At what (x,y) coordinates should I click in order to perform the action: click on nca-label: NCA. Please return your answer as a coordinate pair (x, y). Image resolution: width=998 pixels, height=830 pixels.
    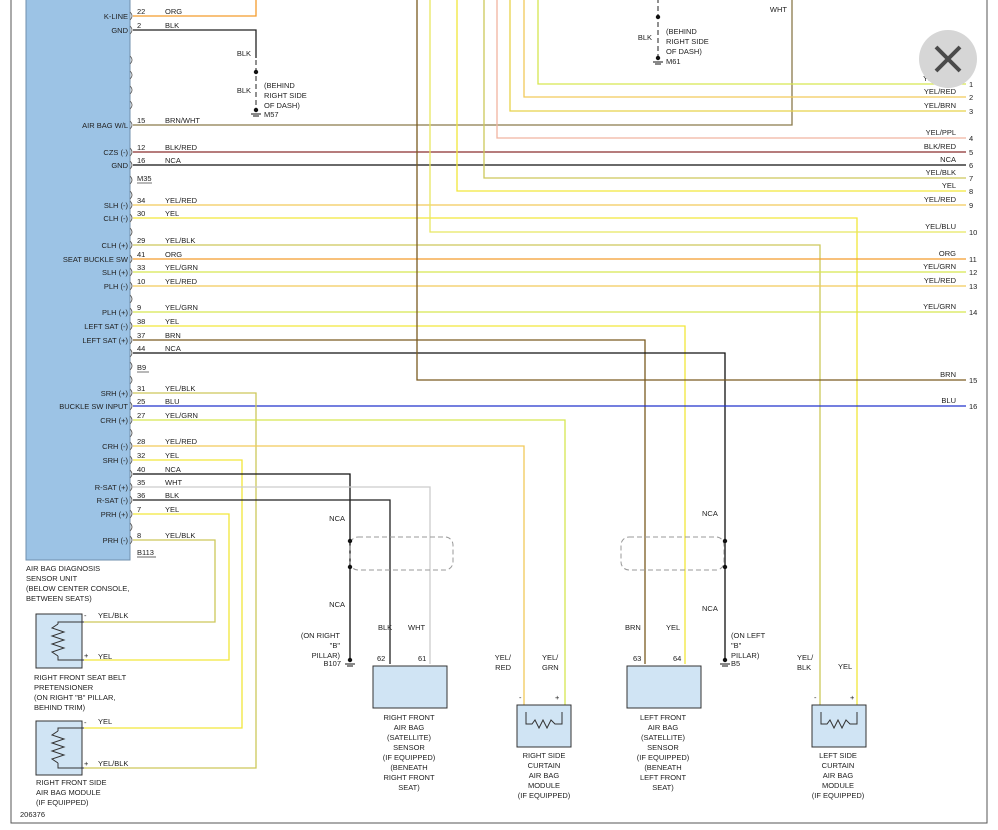
    Looking at the image, I should click on (337, 604).